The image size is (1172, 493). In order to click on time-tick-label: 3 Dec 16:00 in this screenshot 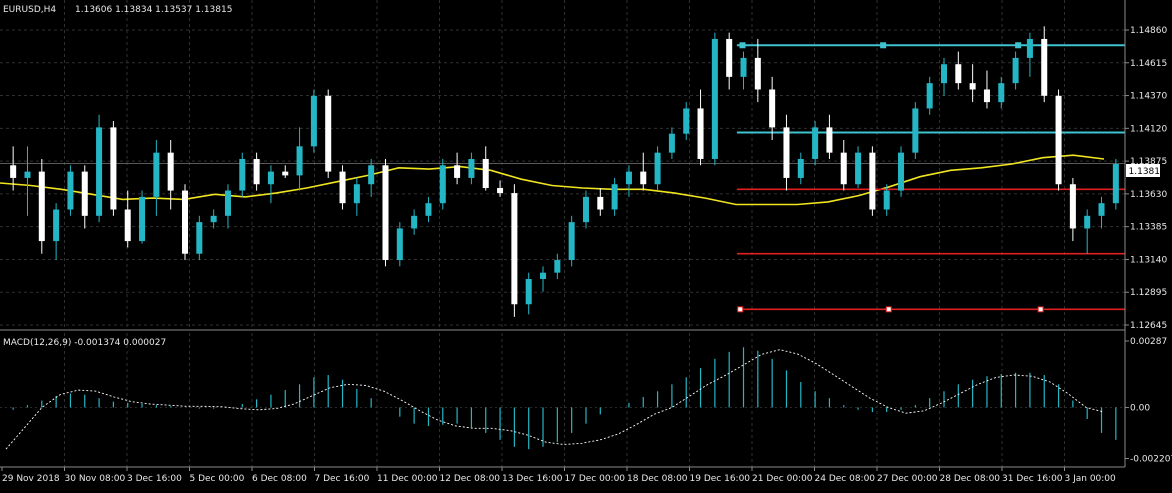, I will do `click(154, 479)`.